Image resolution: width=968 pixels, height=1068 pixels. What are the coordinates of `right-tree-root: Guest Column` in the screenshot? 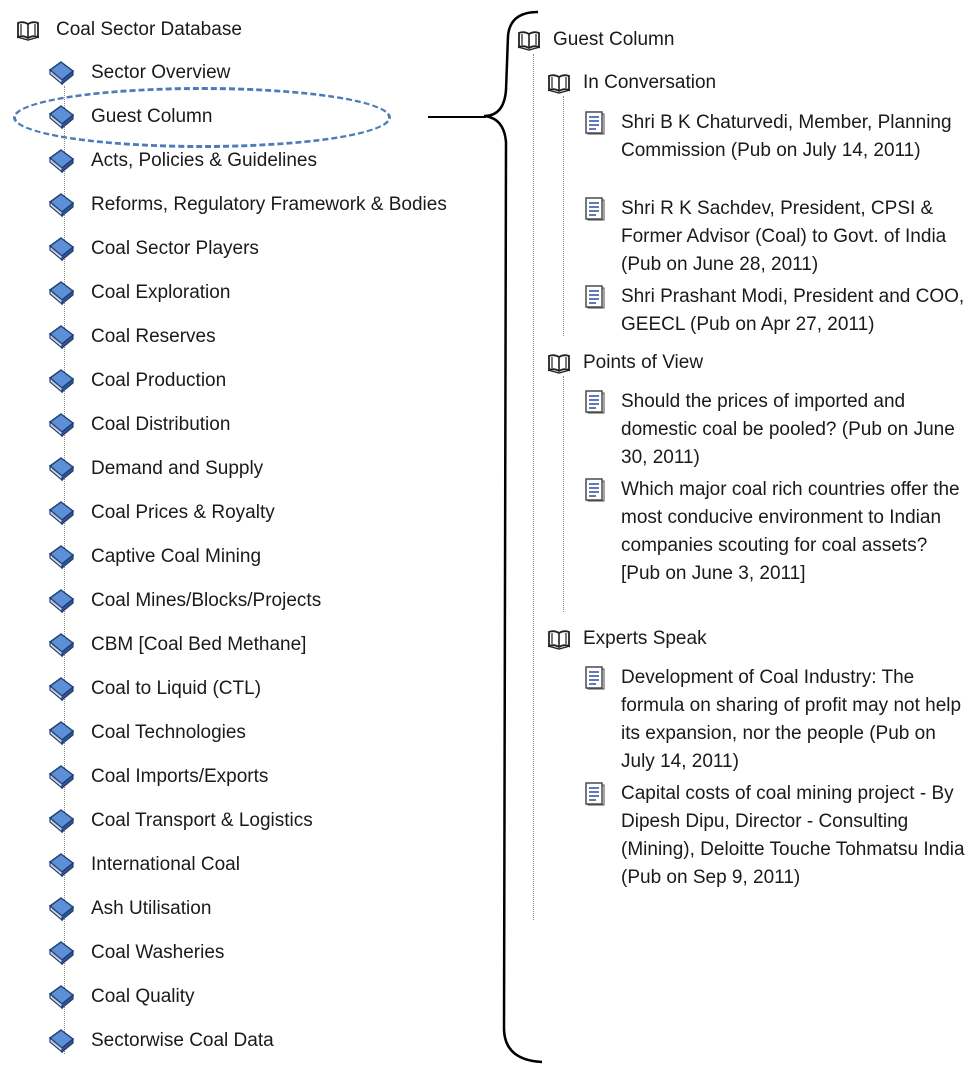 It's located at (595, 40).